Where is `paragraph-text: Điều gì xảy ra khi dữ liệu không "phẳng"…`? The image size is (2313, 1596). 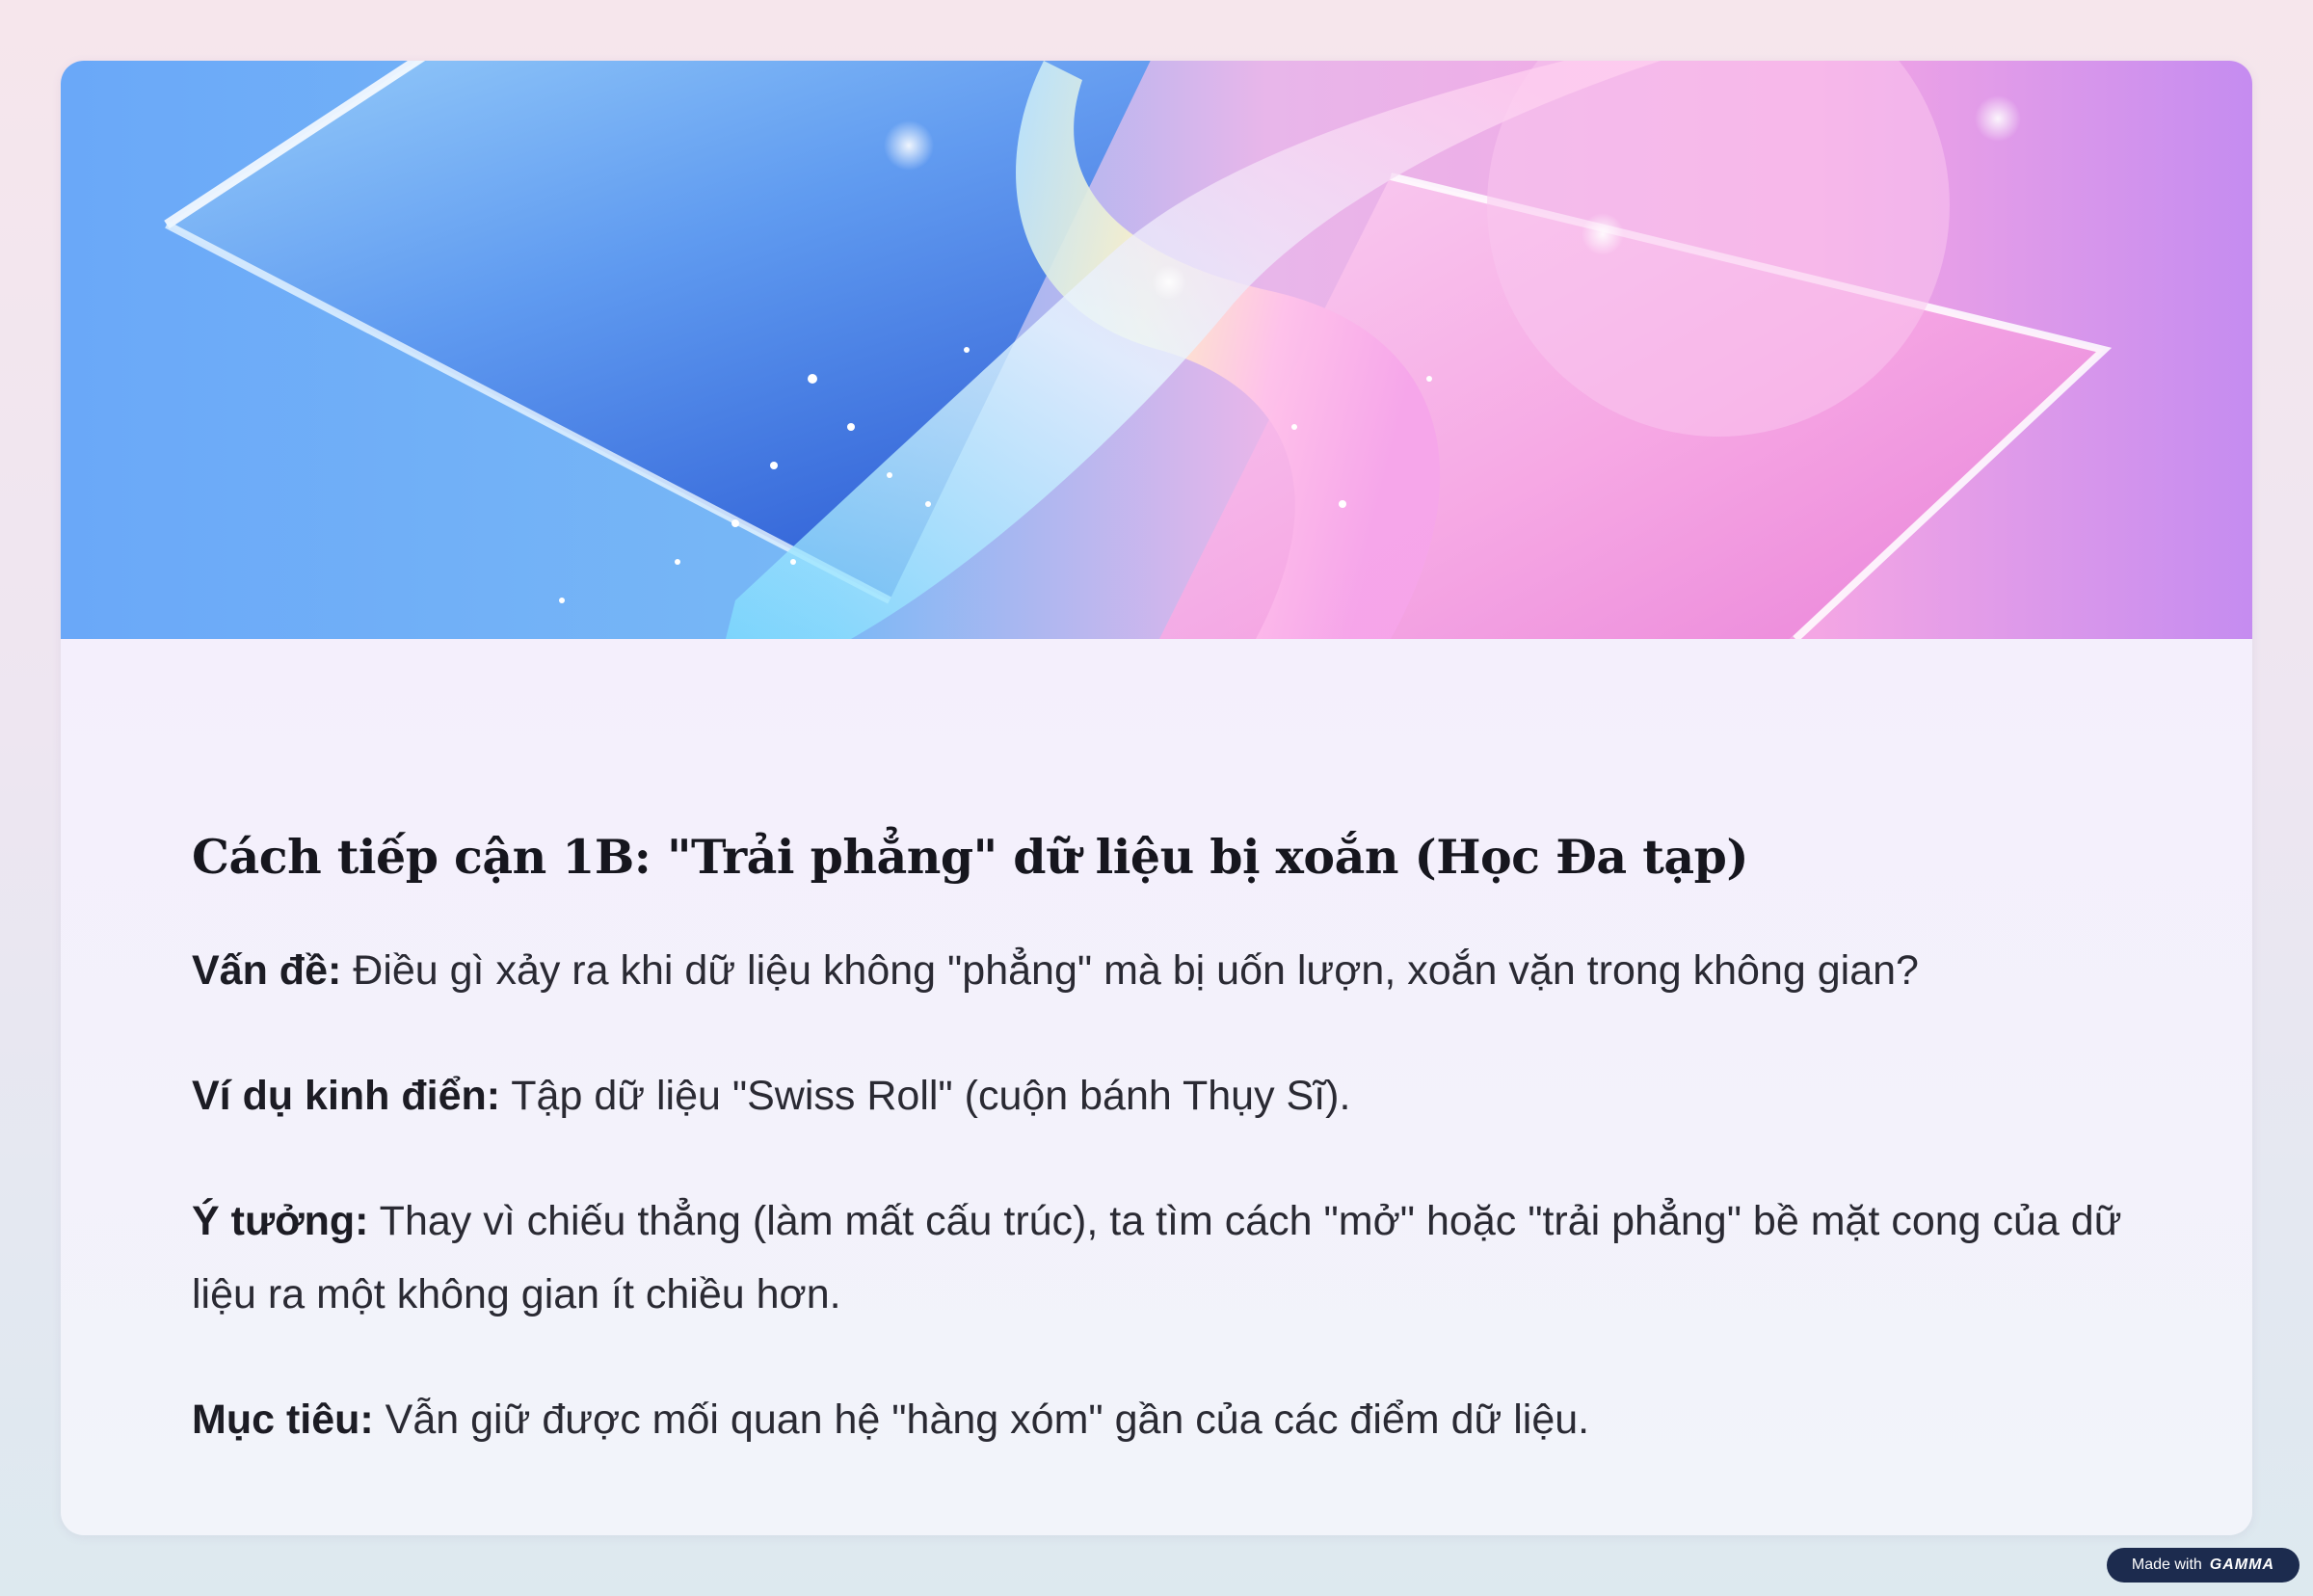
paragraph-text: Điều gì xảy ra khi dữ liệu không "phẳng"… is located at coordinates (1130, 970).